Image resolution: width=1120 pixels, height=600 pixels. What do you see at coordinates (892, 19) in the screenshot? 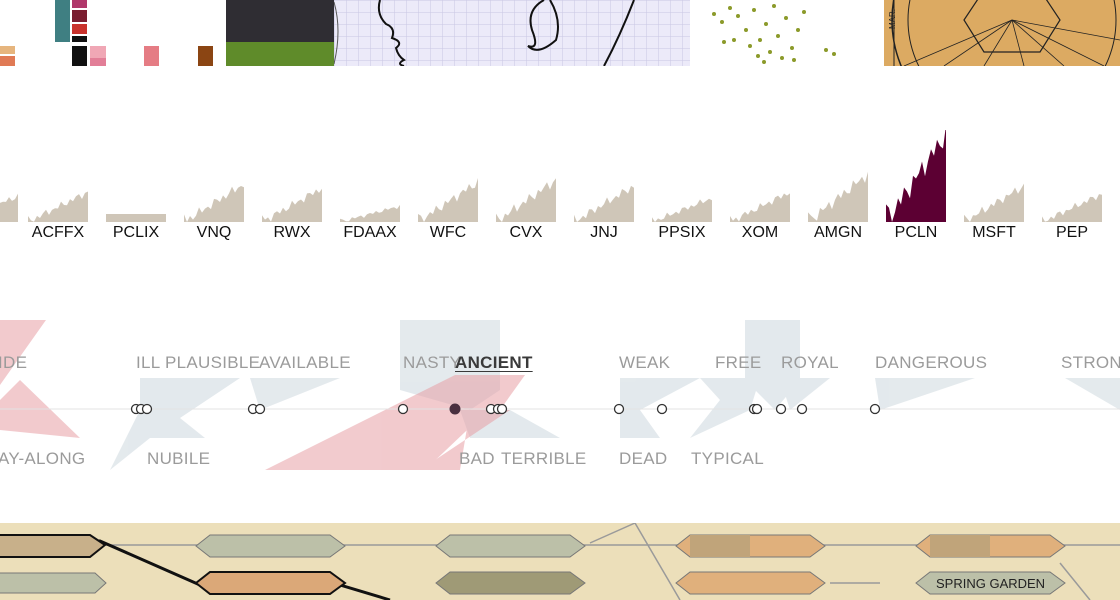
I see `chart-top-label: MAR.` at bounding box center [892, 19].